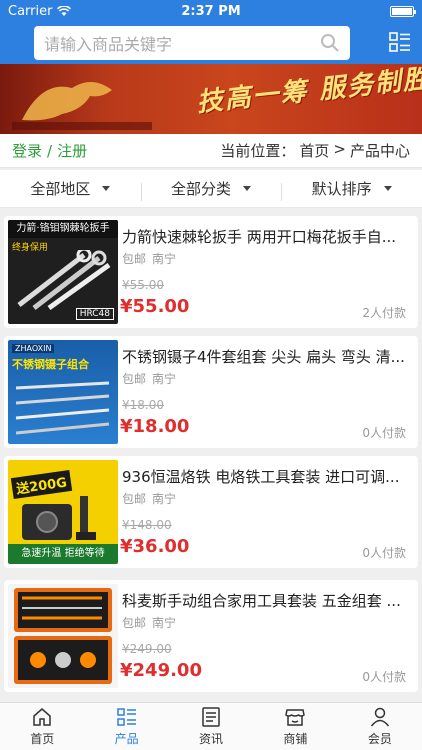 This screenshot has height=750, width=422. Describe the element at coordinates (108, 44) in the screenshot. I see `search-placeholder: 请输入商品关键字` at that location.